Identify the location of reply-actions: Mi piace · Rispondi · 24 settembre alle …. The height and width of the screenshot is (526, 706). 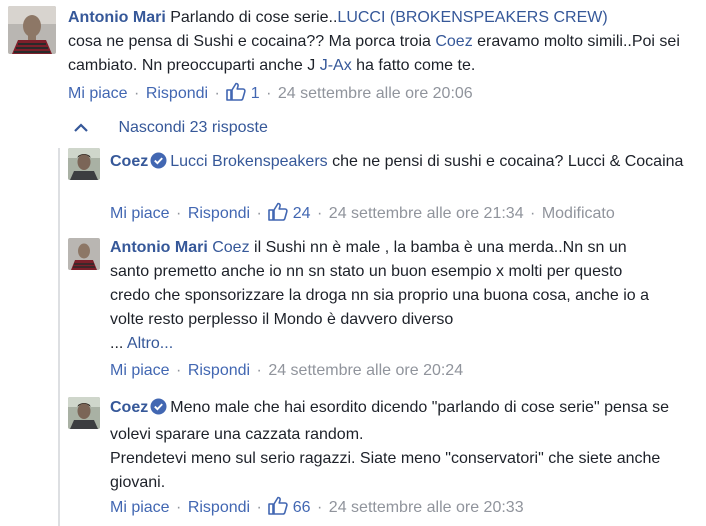
(287, 370).